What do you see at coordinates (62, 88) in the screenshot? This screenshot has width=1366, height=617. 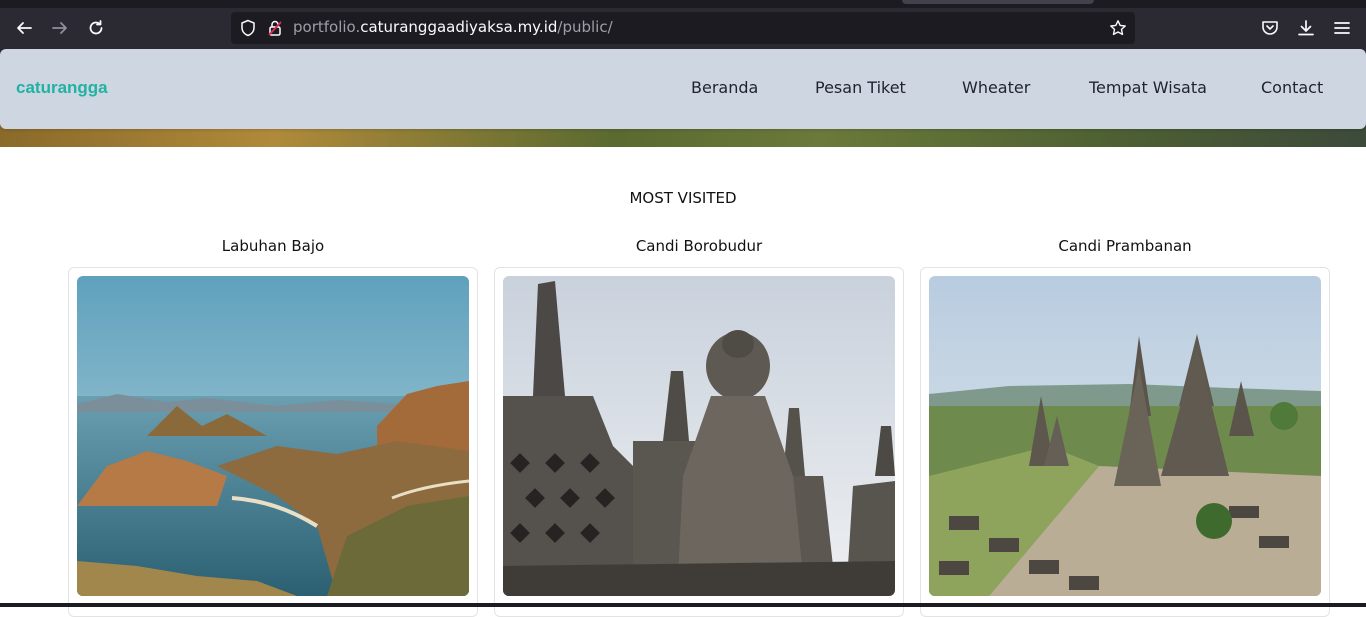 I see `brand-logo: caturangga` at bounding box center [62, 88].